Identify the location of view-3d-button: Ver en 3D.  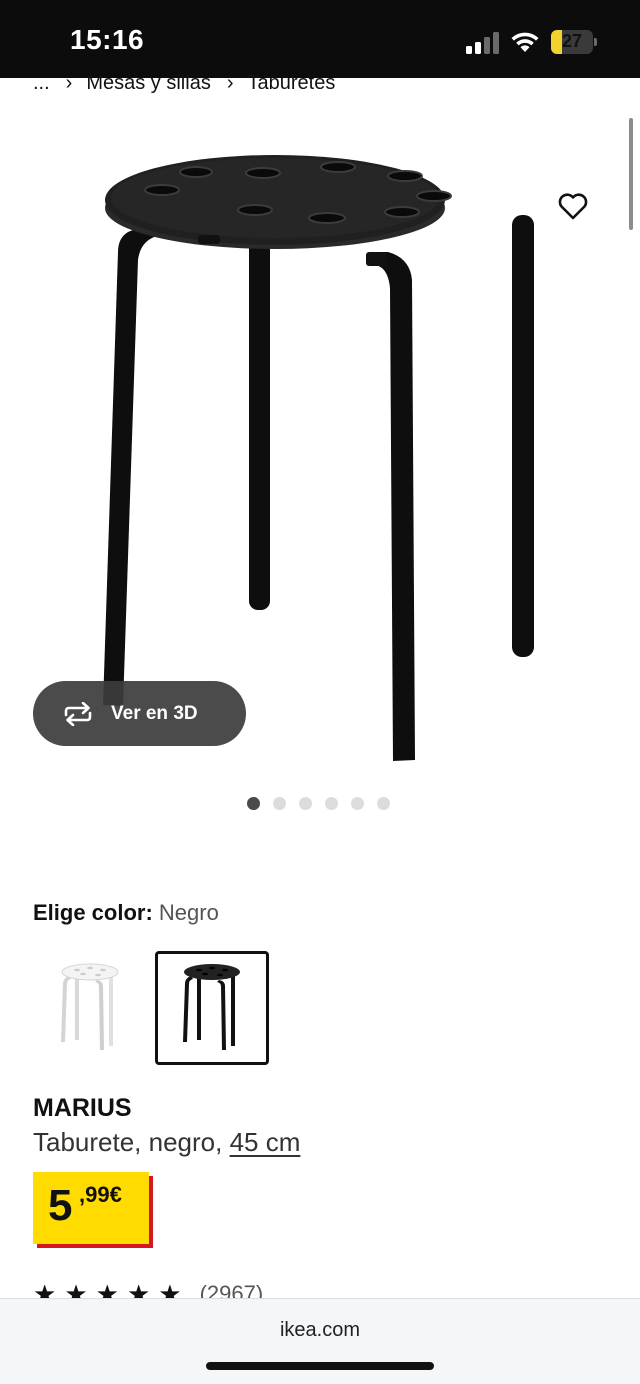
(139, 713).